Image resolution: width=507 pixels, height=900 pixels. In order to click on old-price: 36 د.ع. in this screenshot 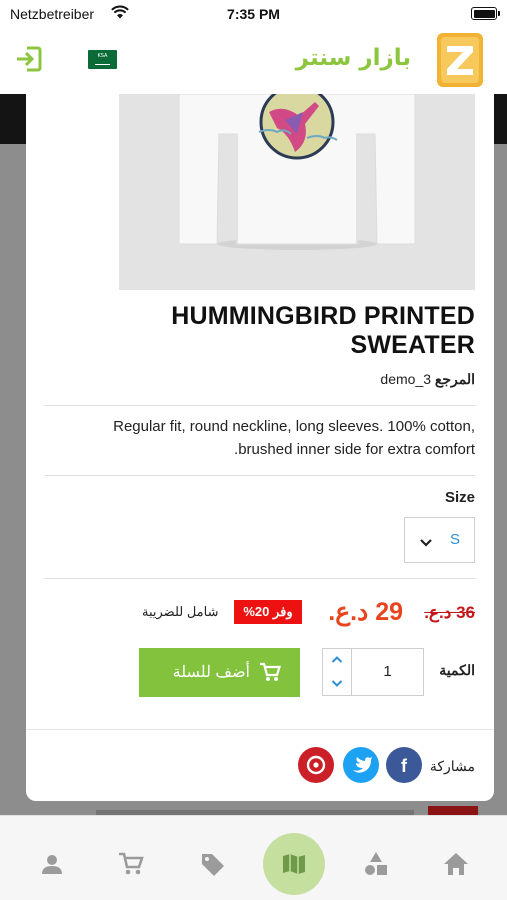, I will do `click(449, 612)`.